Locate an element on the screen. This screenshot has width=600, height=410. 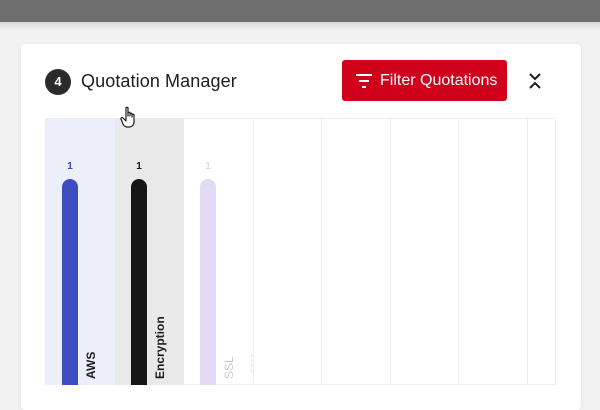
bar-encryption is located at coordinates (139, 282).